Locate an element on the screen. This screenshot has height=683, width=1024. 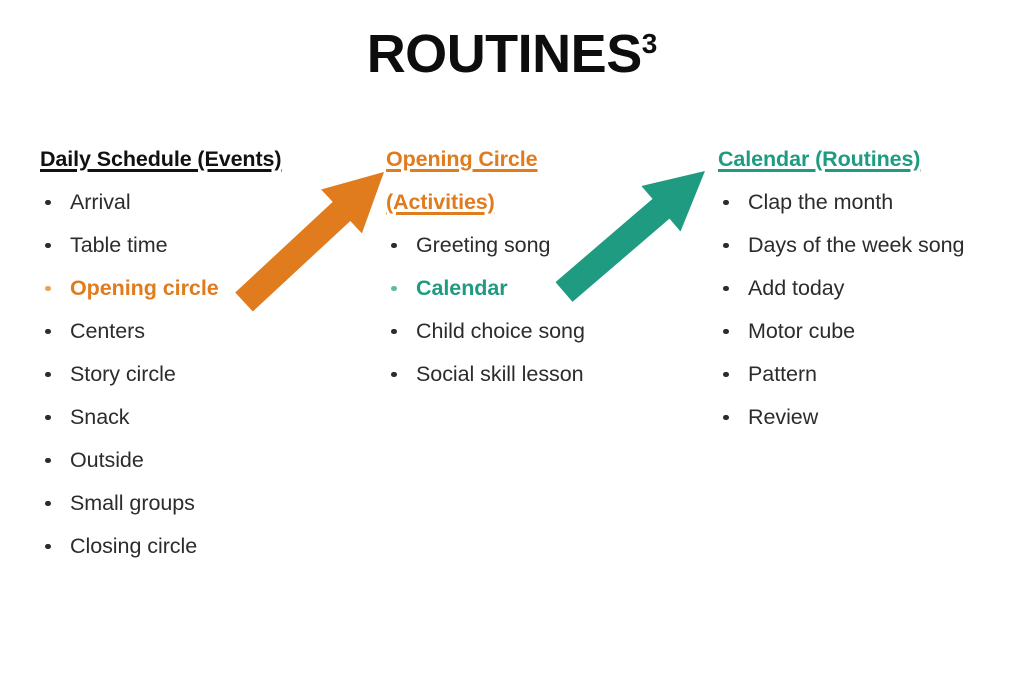
list-item-label: Greeting song is located at coordinates (483, 245).